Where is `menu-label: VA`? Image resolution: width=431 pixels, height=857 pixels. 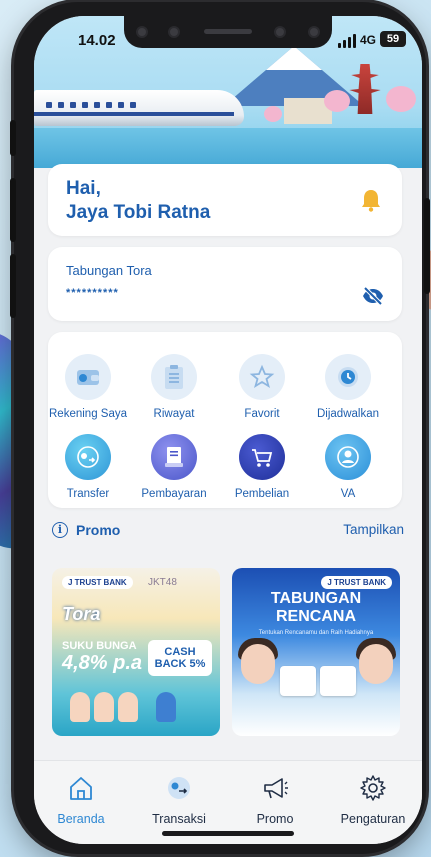
menu-label: VA is located at coordinates (348, 494).